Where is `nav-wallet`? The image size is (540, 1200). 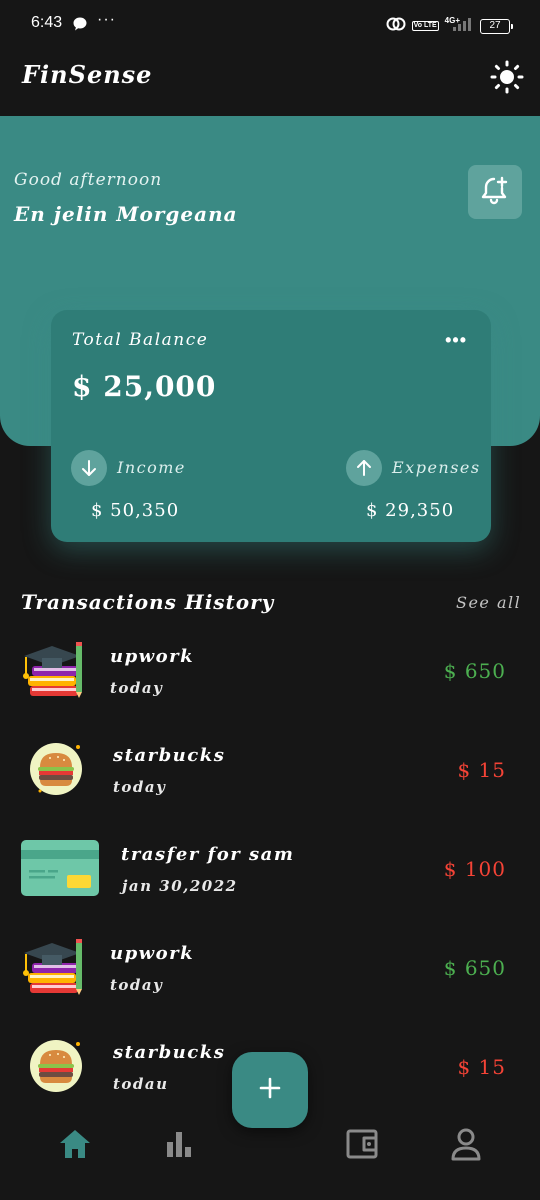 nav-wallet is located at coordinates (362, 1146).